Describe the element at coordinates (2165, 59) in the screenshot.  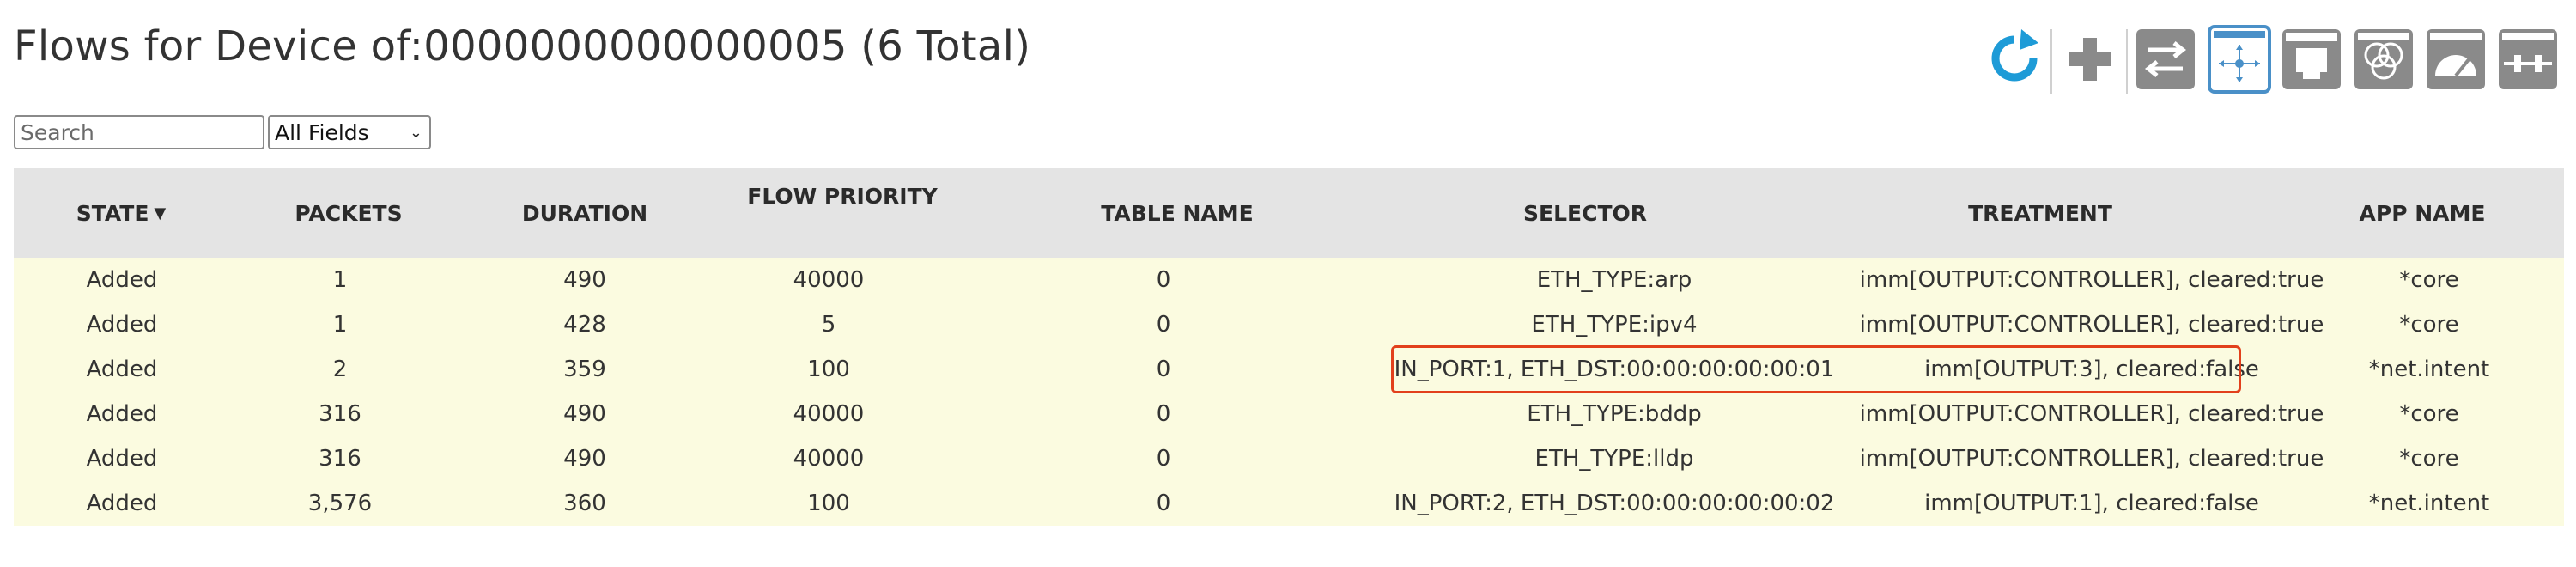
I see `switch-view-icon` at that location.